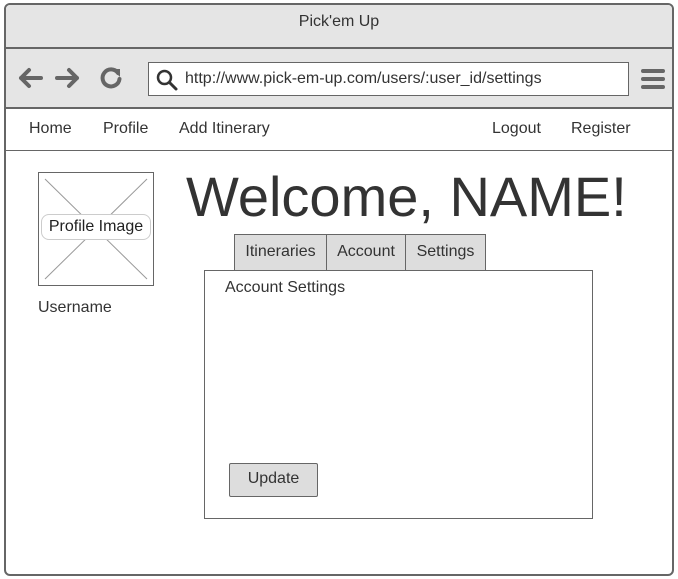  I want to click on nav-register-link: Register, so click(601, 129).